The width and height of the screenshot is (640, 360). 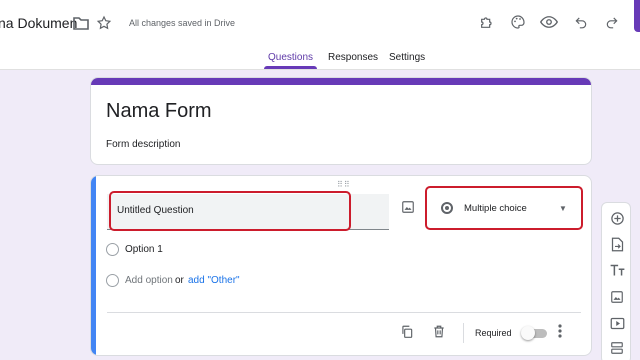 What do you see at coordinates (112, 280) in the screenshot?
I see `add-option-radio` at bounding box center [112, 280].